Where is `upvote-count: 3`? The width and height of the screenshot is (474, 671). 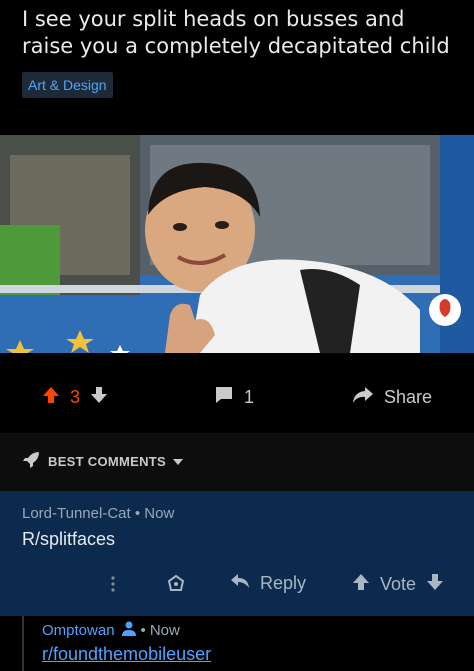
upvote-count: 3 is located at coordinates (75, 397).